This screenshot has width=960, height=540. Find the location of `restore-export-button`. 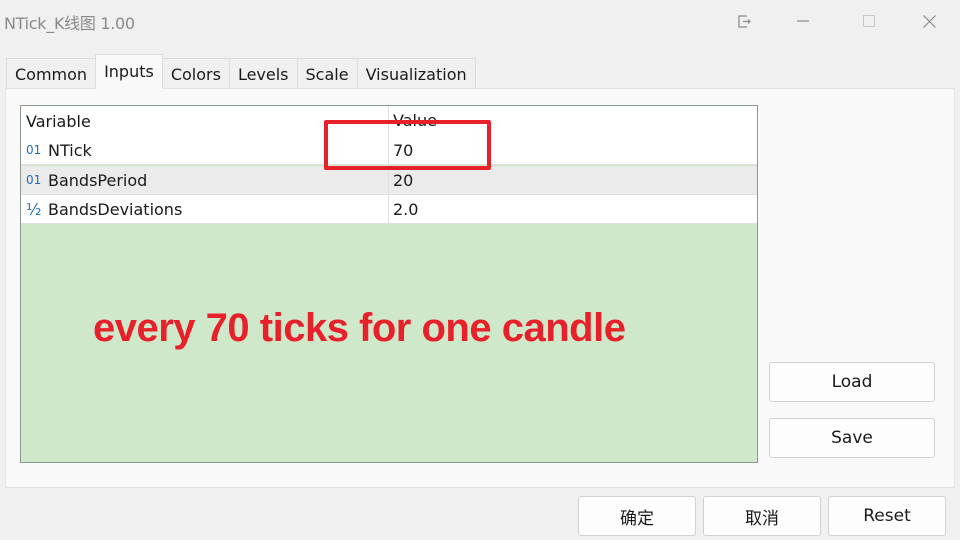

restore-export-button is located at coordinates (745, 21).